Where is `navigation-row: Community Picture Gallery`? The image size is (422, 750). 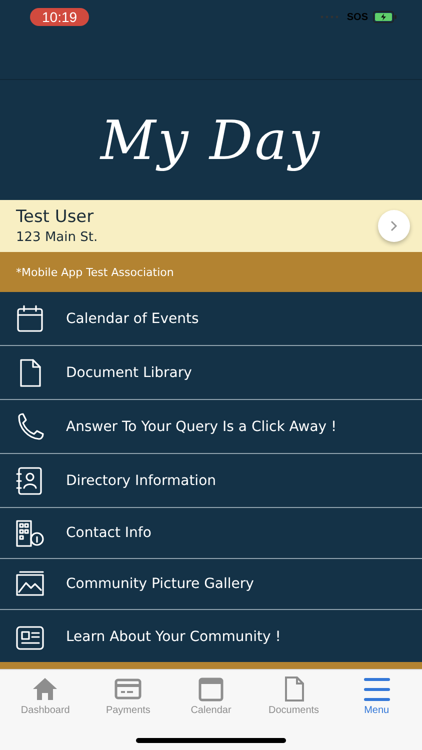
navigation-row: Community Picture Gallery is located at coordinates (211, 584).